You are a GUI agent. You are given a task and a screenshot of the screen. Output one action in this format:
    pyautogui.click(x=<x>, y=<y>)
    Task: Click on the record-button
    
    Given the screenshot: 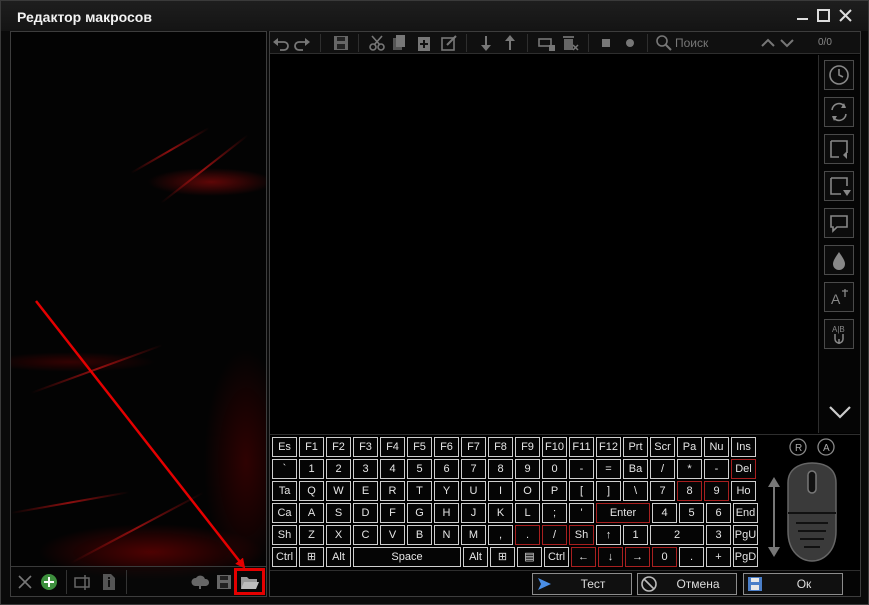 What is the action you would take?
    pyautogui.click(x=630, y=43)
    